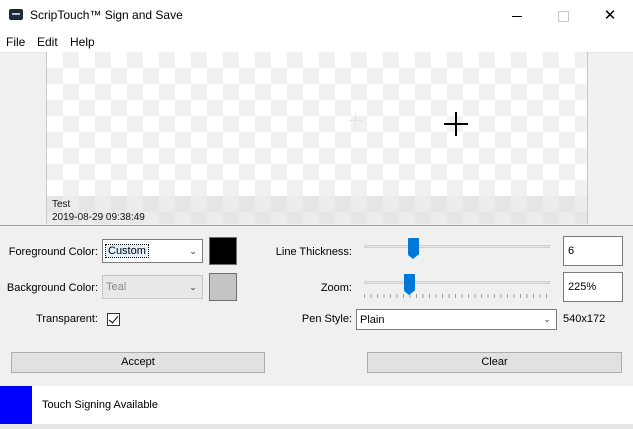 The height and width of the screenshot is (429, 633). What do you see at coordinates (316, 15) in the screenshot?
I see `title-bar: ScripTouch™ Sign and Save ✕` at bounding box center [316, 15].